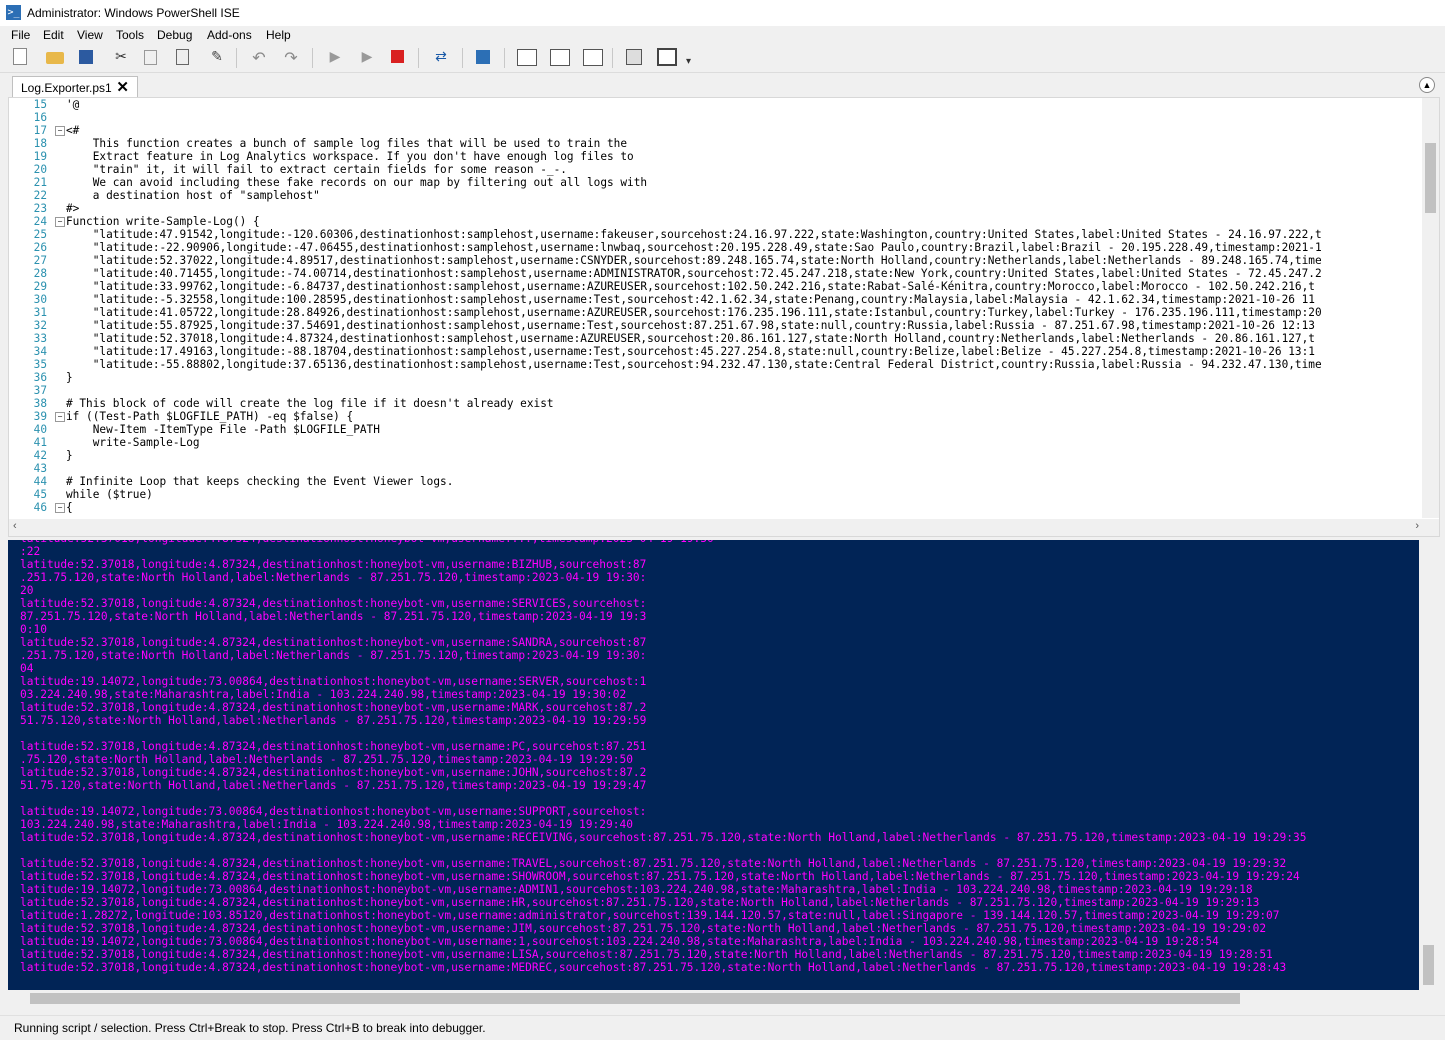  I want to click on console-horizontal-scrollbar, so click(723, 998).